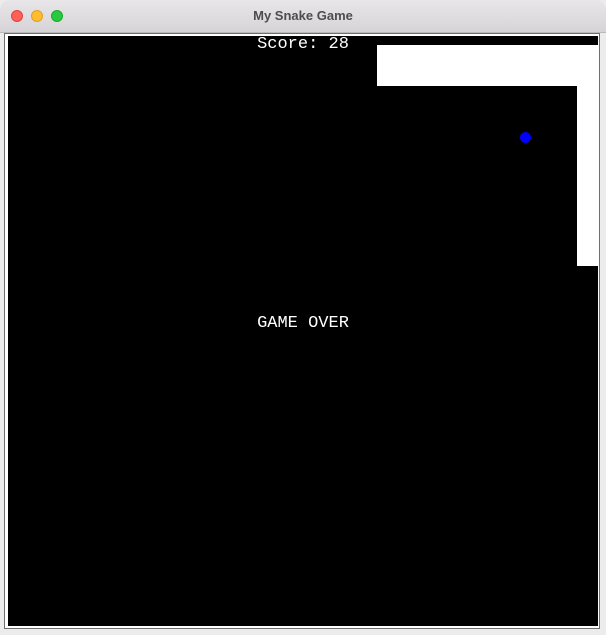  Describe the element at coordinates (587, 155) in the screenshot. I see `snake-segment-right` at that location.